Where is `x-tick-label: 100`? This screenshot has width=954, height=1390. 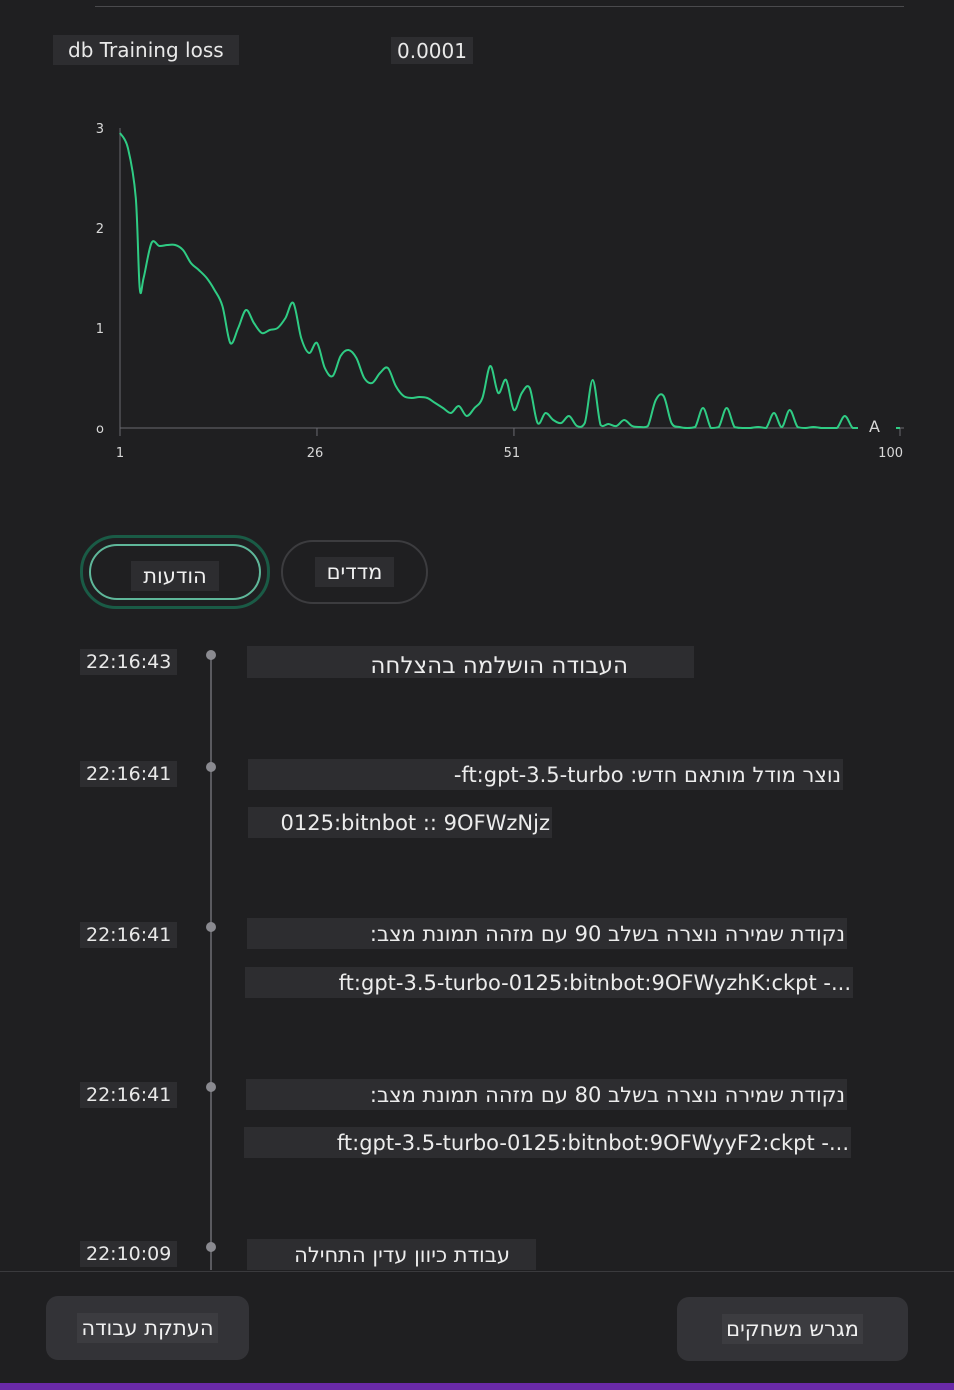 x-tick-label: 100 is located at coordinates (890, 453).